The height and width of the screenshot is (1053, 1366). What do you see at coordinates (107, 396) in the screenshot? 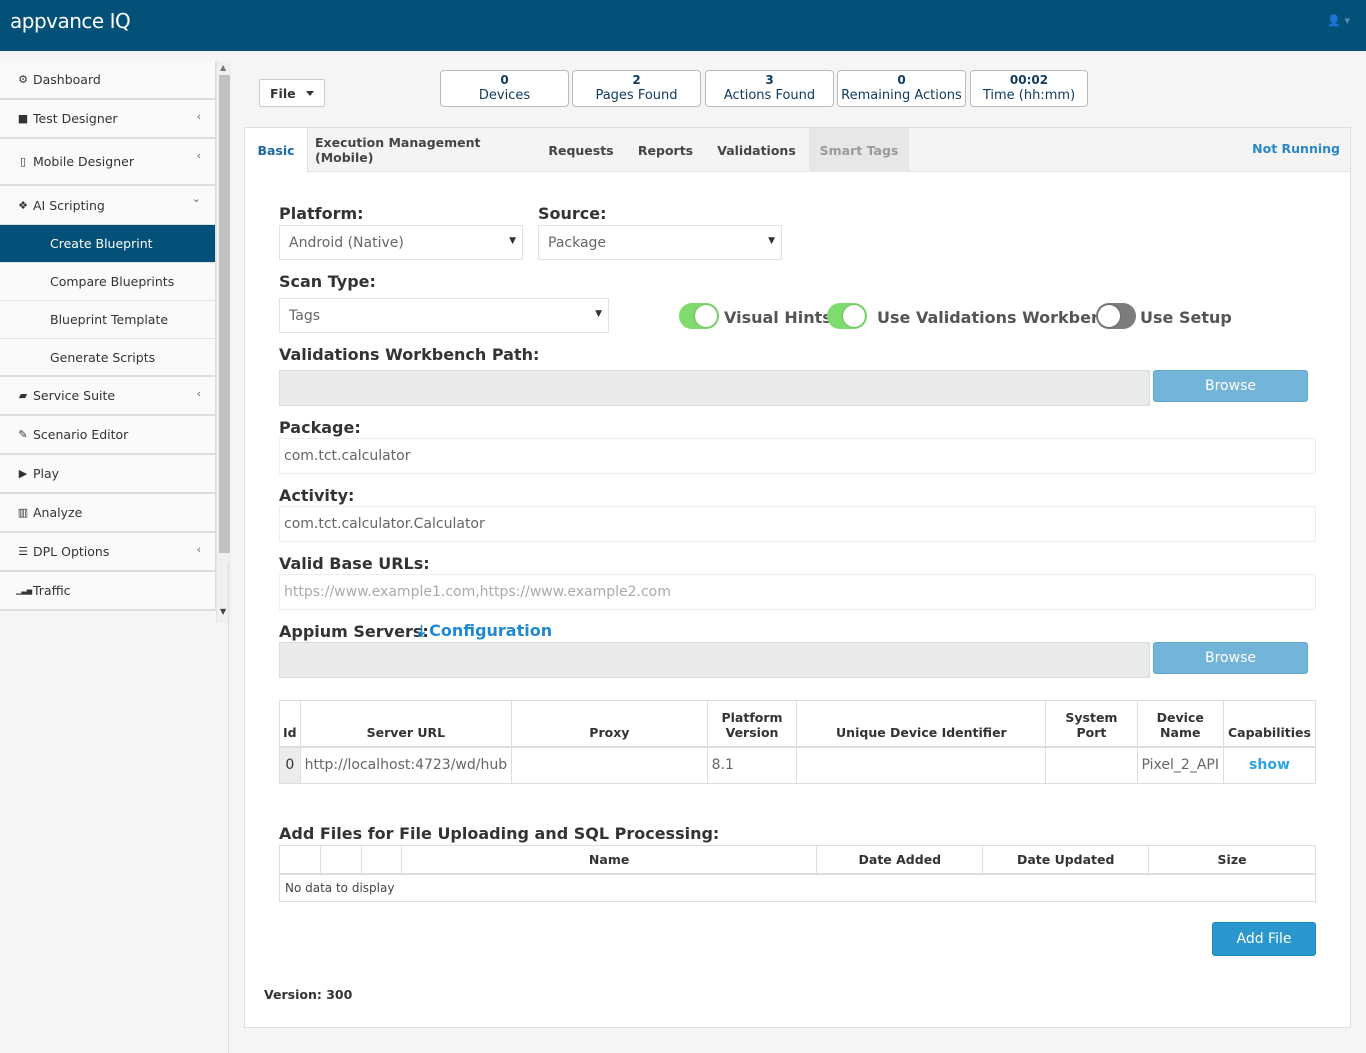
I see `sidebar-item-service-suite: ▰ Service Suite ‹` at bounding box center [107, 396].